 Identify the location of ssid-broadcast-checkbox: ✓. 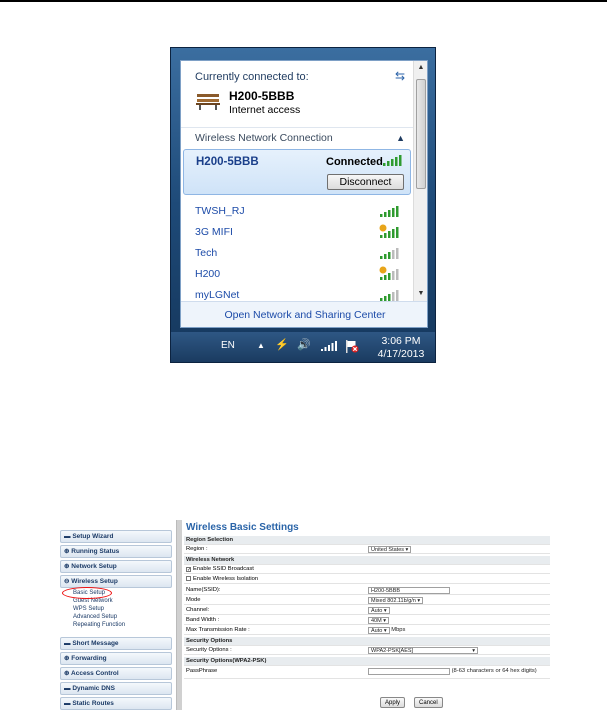
(188, 569).